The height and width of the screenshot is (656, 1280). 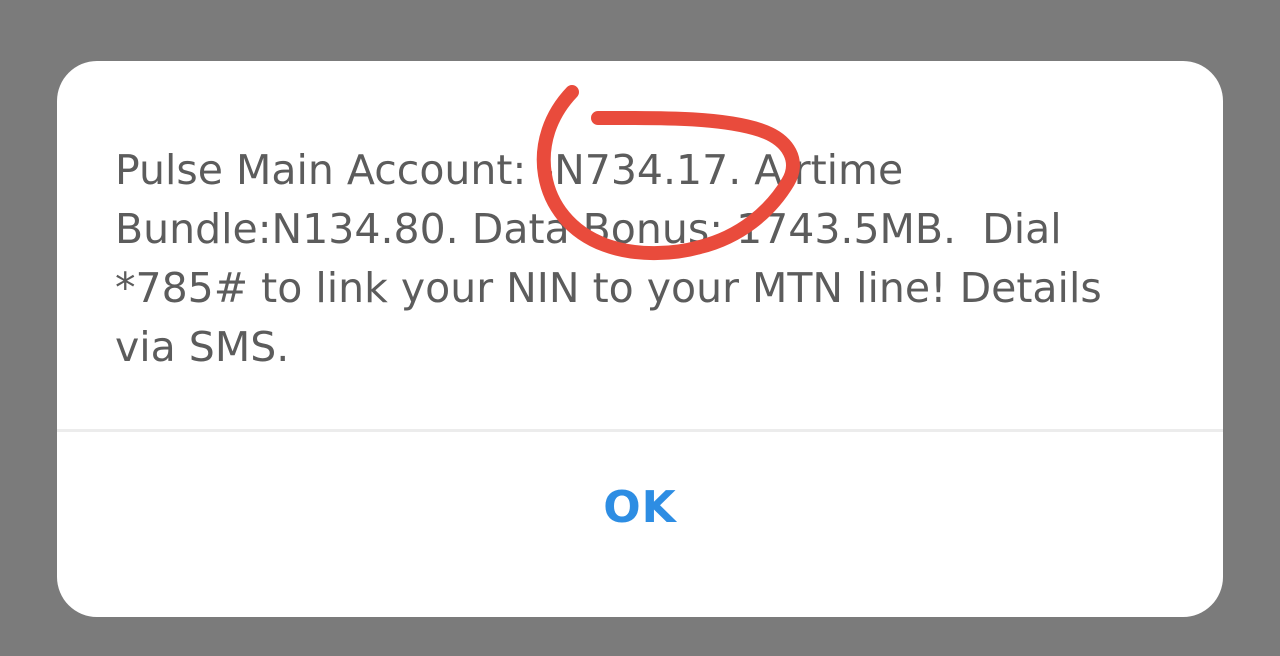 What do you see at coordinates (640, 507) in the screenshot?
I see `ok-button-label: OK` at bounding box center [640, 507].